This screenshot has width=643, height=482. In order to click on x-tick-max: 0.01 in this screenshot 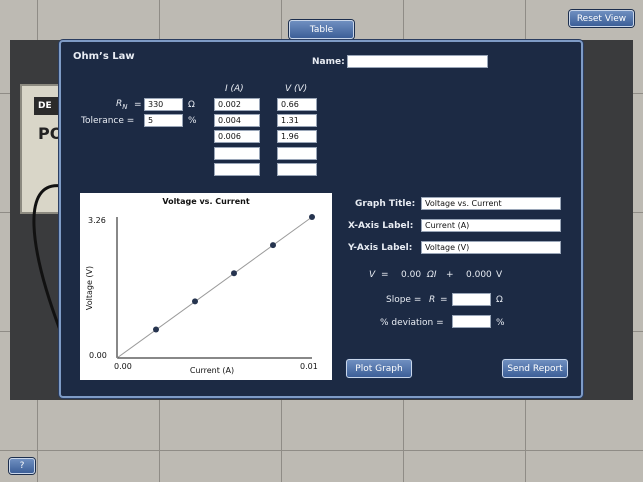, I will do `click(309, 366)`.